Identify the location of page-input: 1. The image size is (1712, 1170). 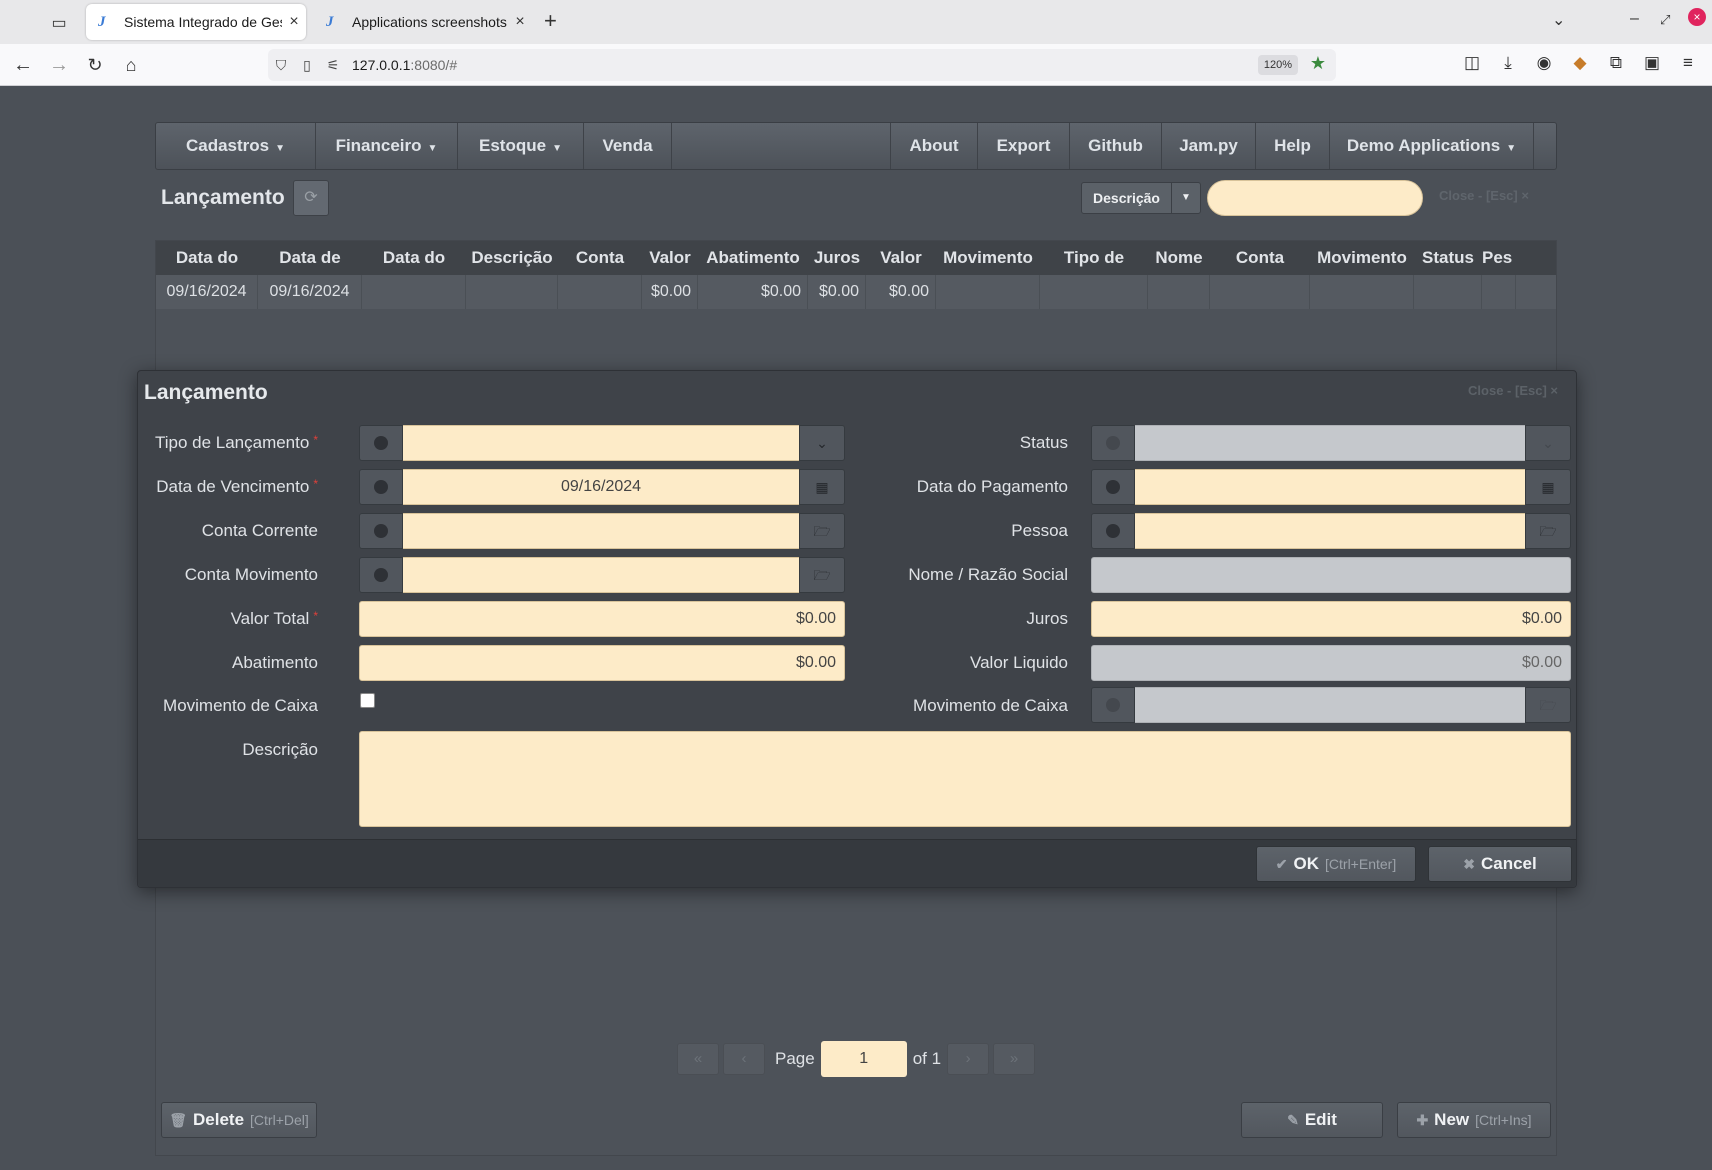
(863, 1059).